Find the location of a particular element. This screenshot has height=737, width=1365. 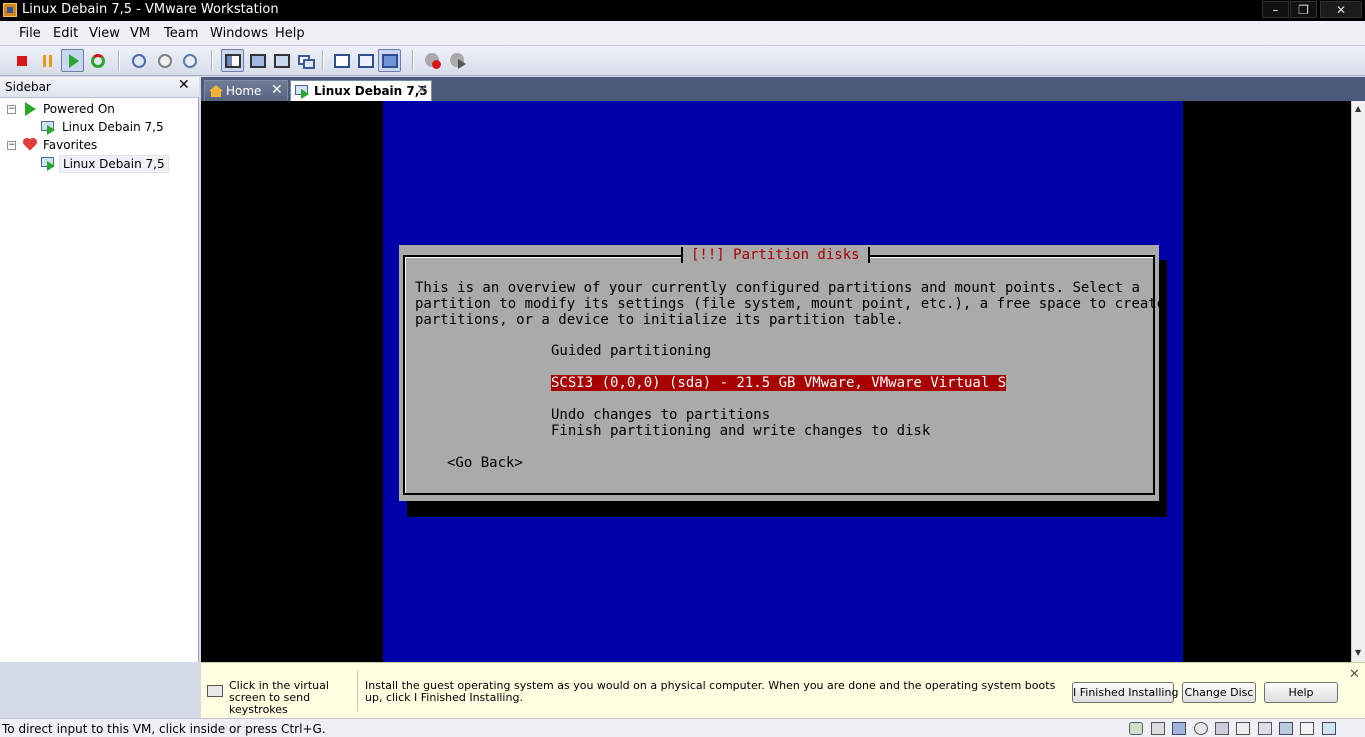

revert-snapshot-icon is located at coordinates (165, 61).